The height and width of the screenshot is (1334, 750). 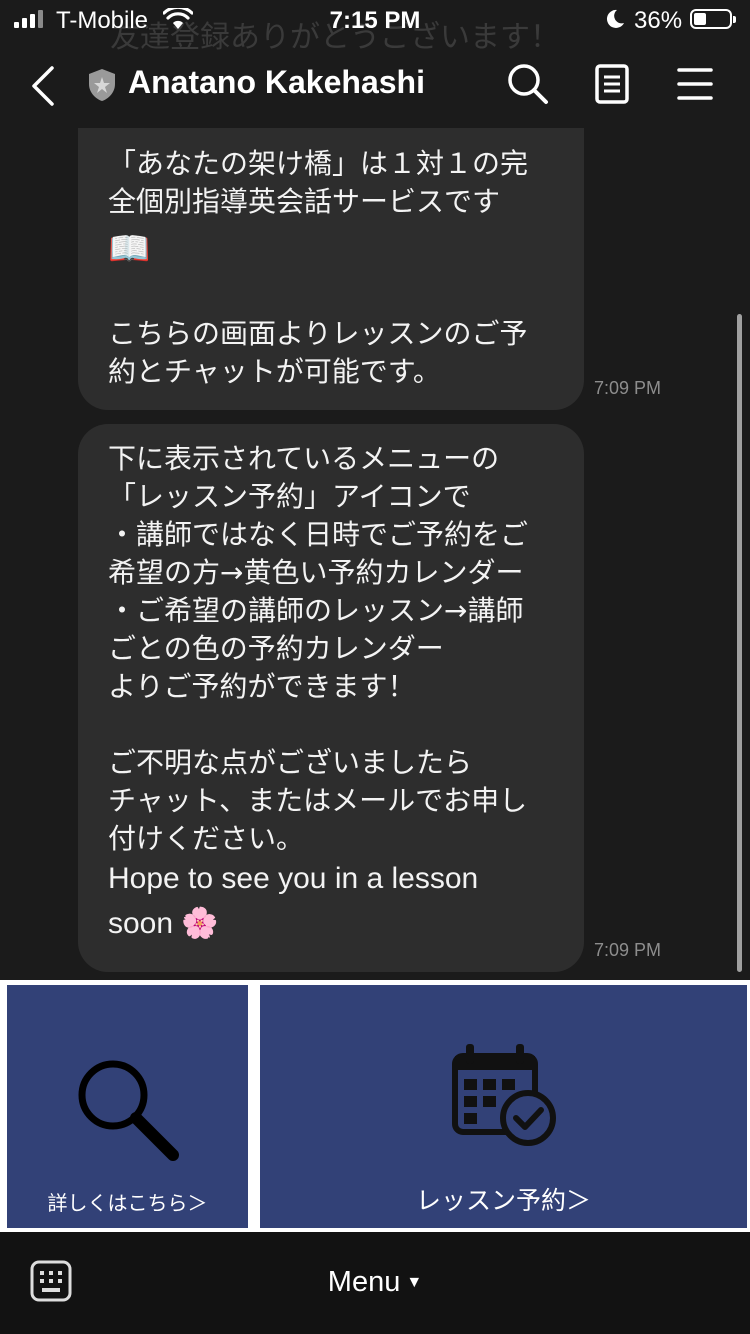 What do you see at coordinates (274, 371) in the screenshot?
I see `message-line: 約とチャットが可能です。` at bounding box center [274, 371].